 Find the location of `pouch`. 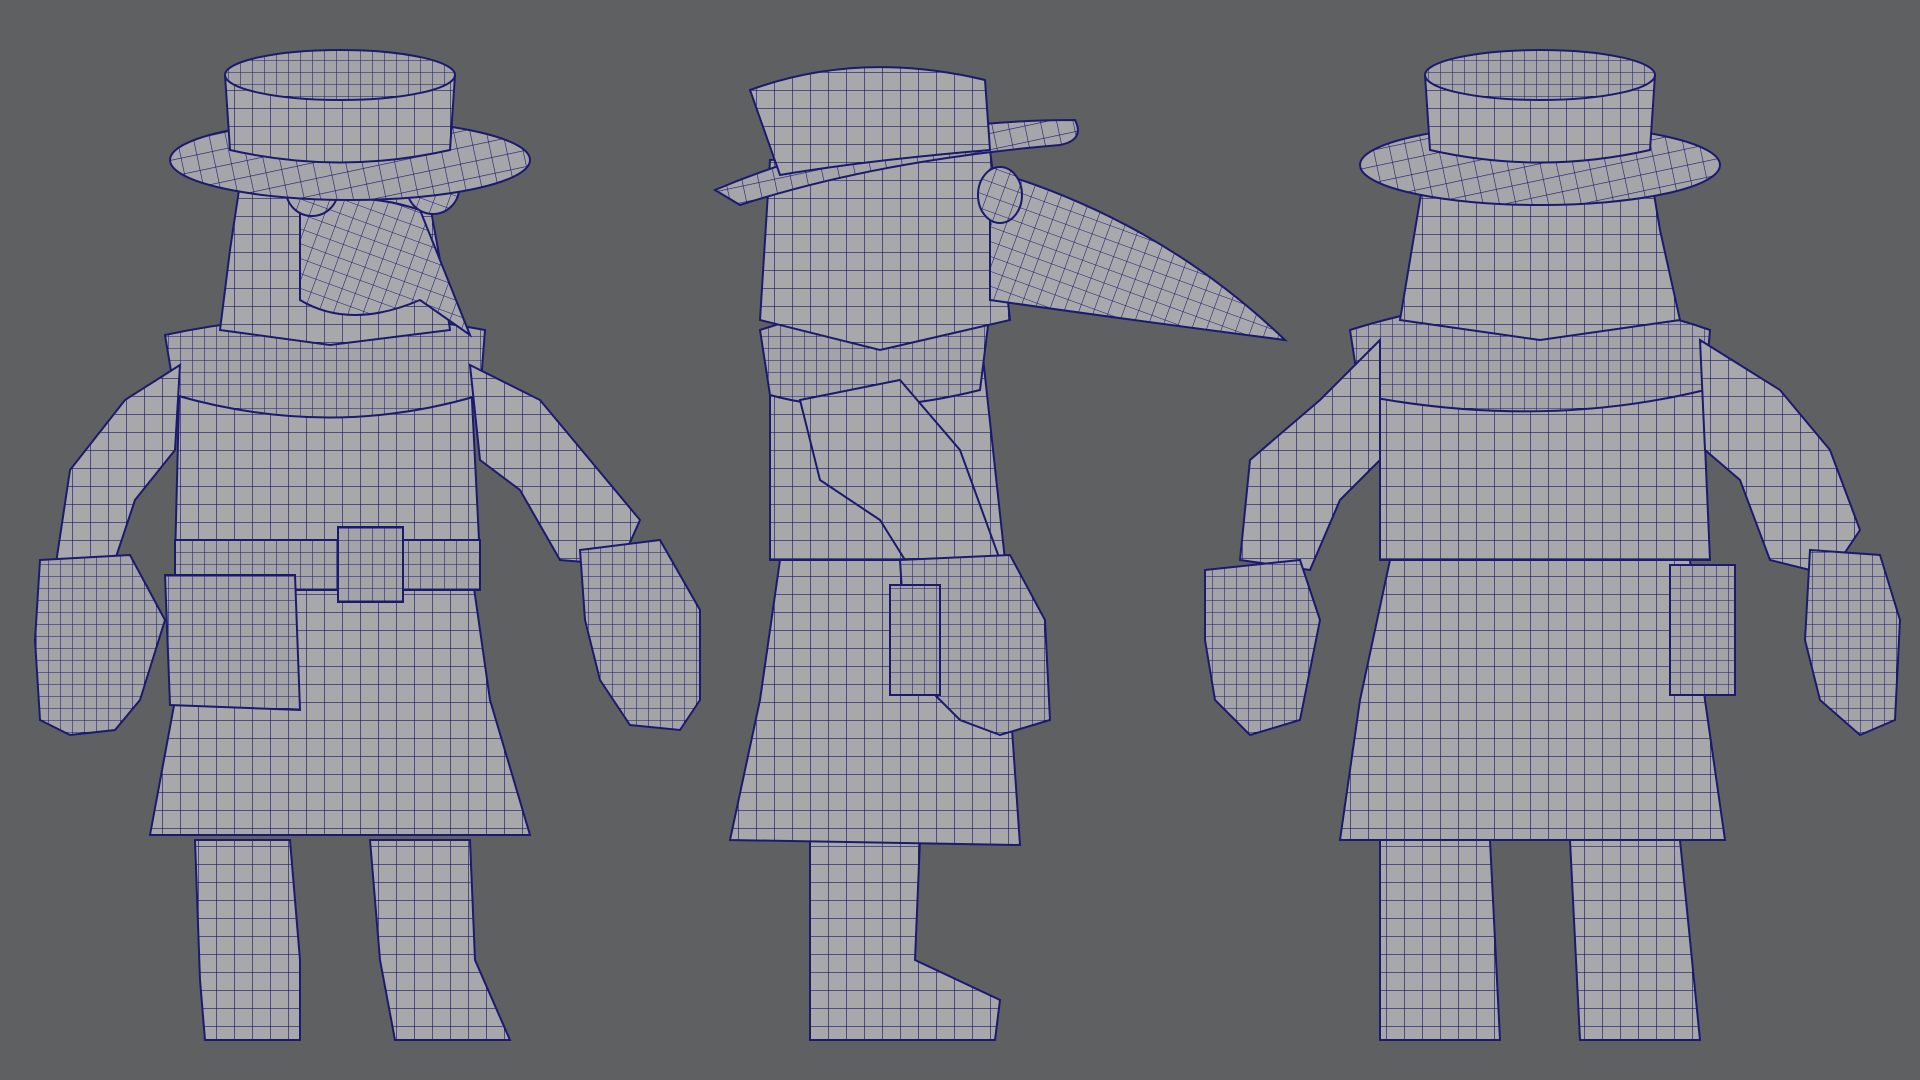

pouch is located at coordinates (232, 643).